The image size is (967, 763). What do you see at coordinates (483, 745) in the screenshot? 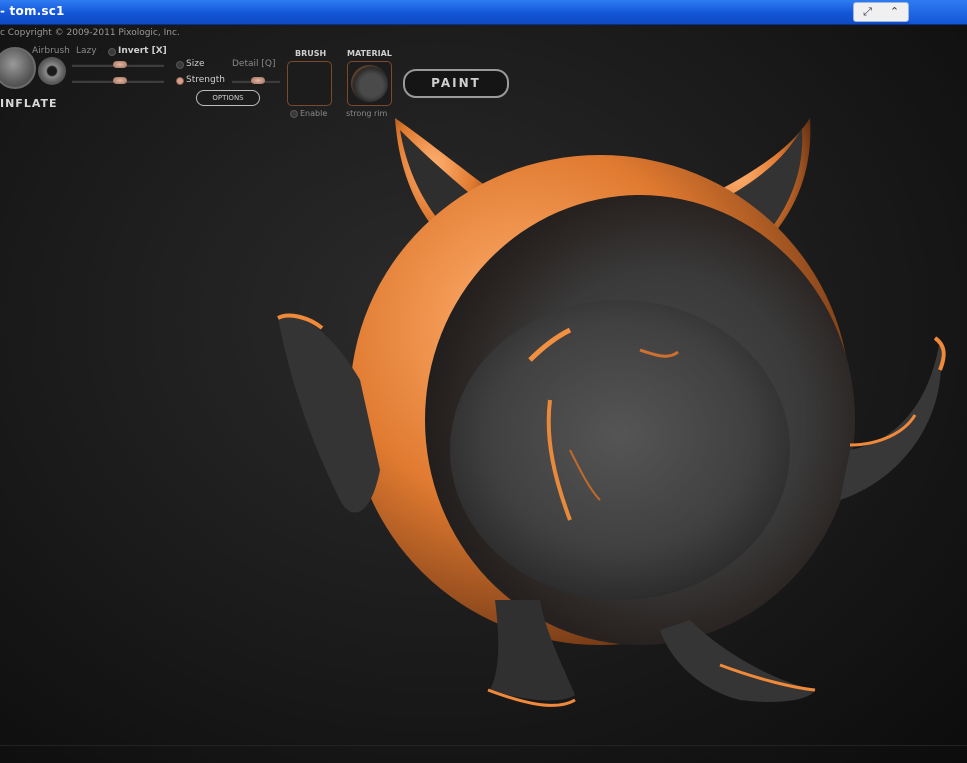
I see `bottom-divider` at bounding box center [483, 745].